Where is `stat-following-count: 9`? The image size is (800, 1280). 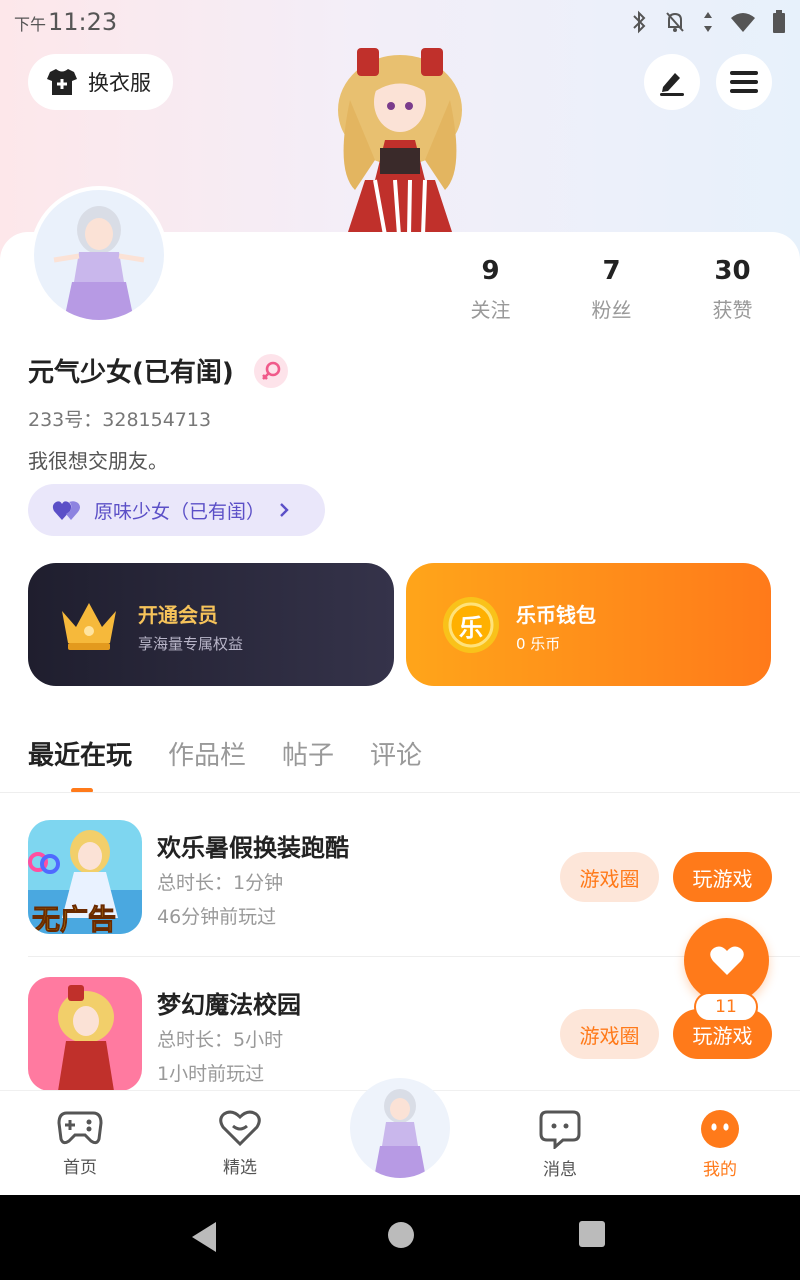 stat-following-count: 9 is located at coordinates (490, 271).